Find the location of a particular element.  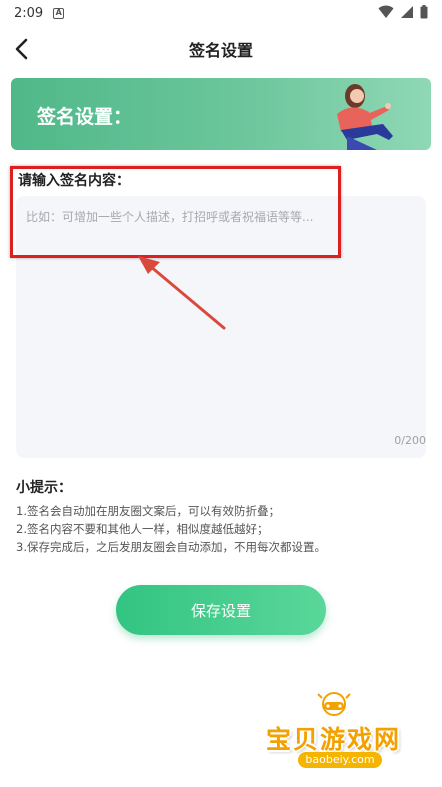

tip-item: 3.保存完成后，之后发朋友圈会自动添加，不用每次都设置。 is located at coordinates (171, 547).